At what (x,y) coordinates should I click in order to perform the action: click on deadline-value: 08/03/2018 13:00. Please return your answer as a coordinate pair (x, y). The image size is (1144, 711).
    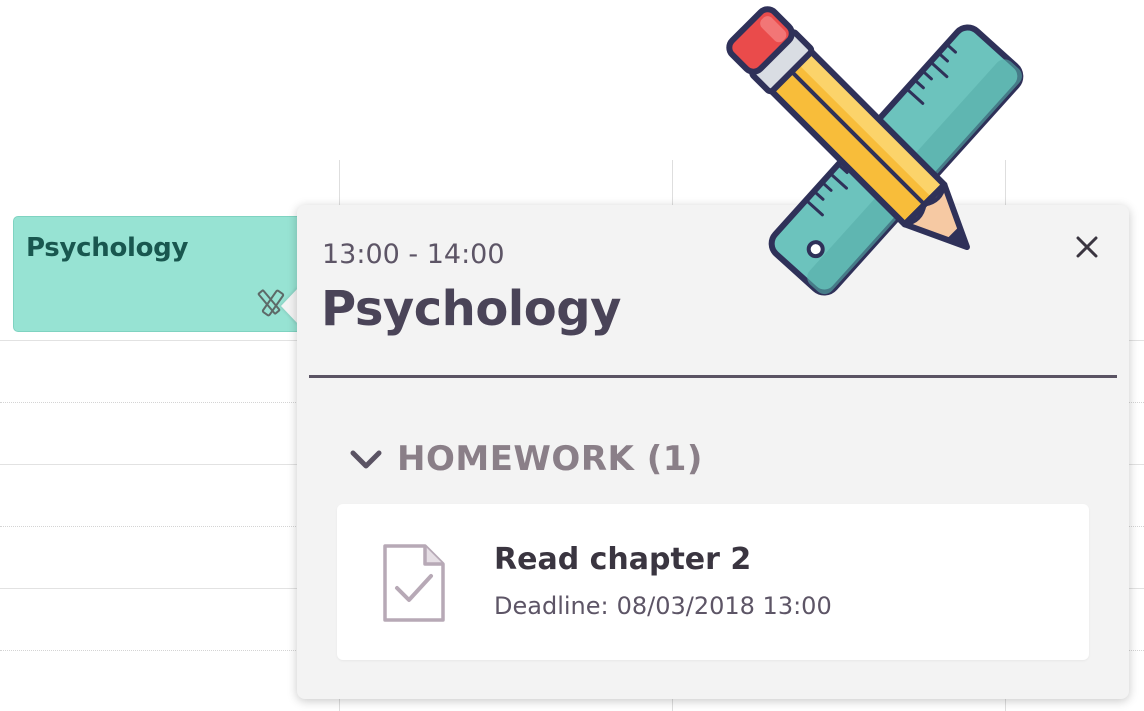
    Looking at the image, I should click on (724, 606).